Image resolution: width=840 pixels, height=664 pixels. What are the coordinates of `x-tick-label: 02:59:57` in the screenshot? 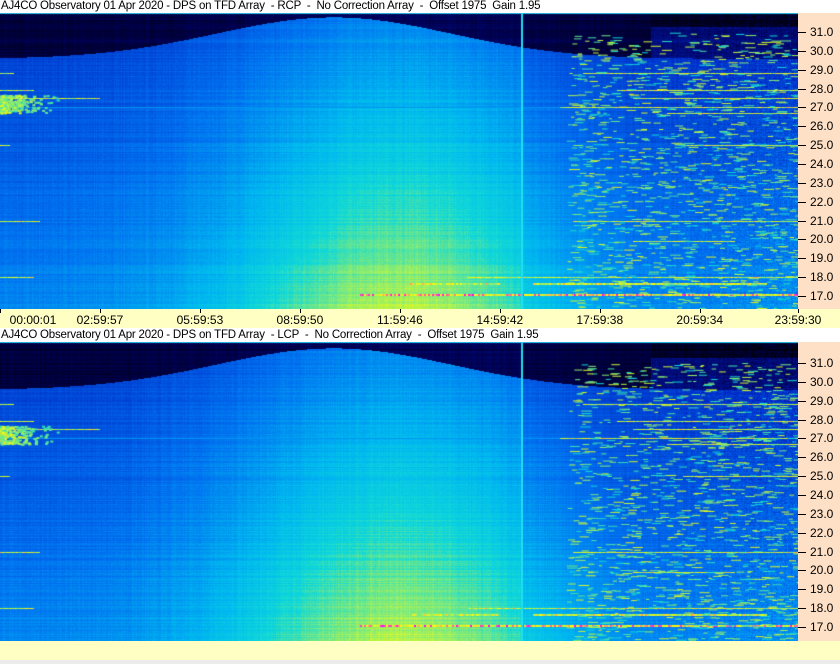 It's located at (100, 320).